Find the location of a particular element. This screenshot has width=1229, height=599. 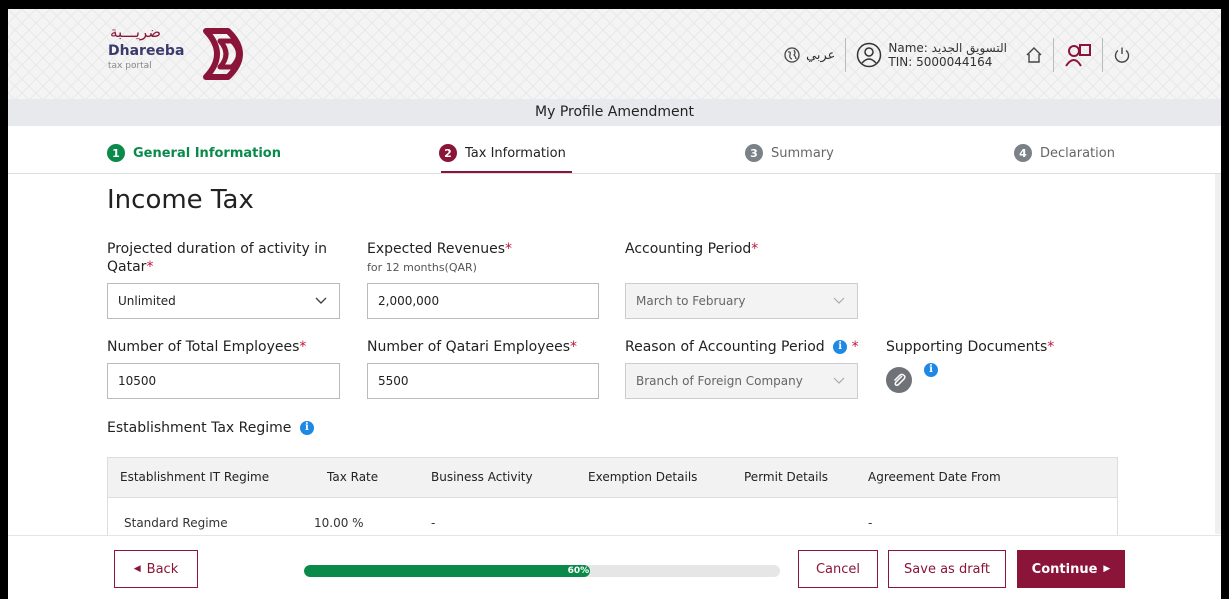

continue-label: Continue is located at coordinates (1064, 569).